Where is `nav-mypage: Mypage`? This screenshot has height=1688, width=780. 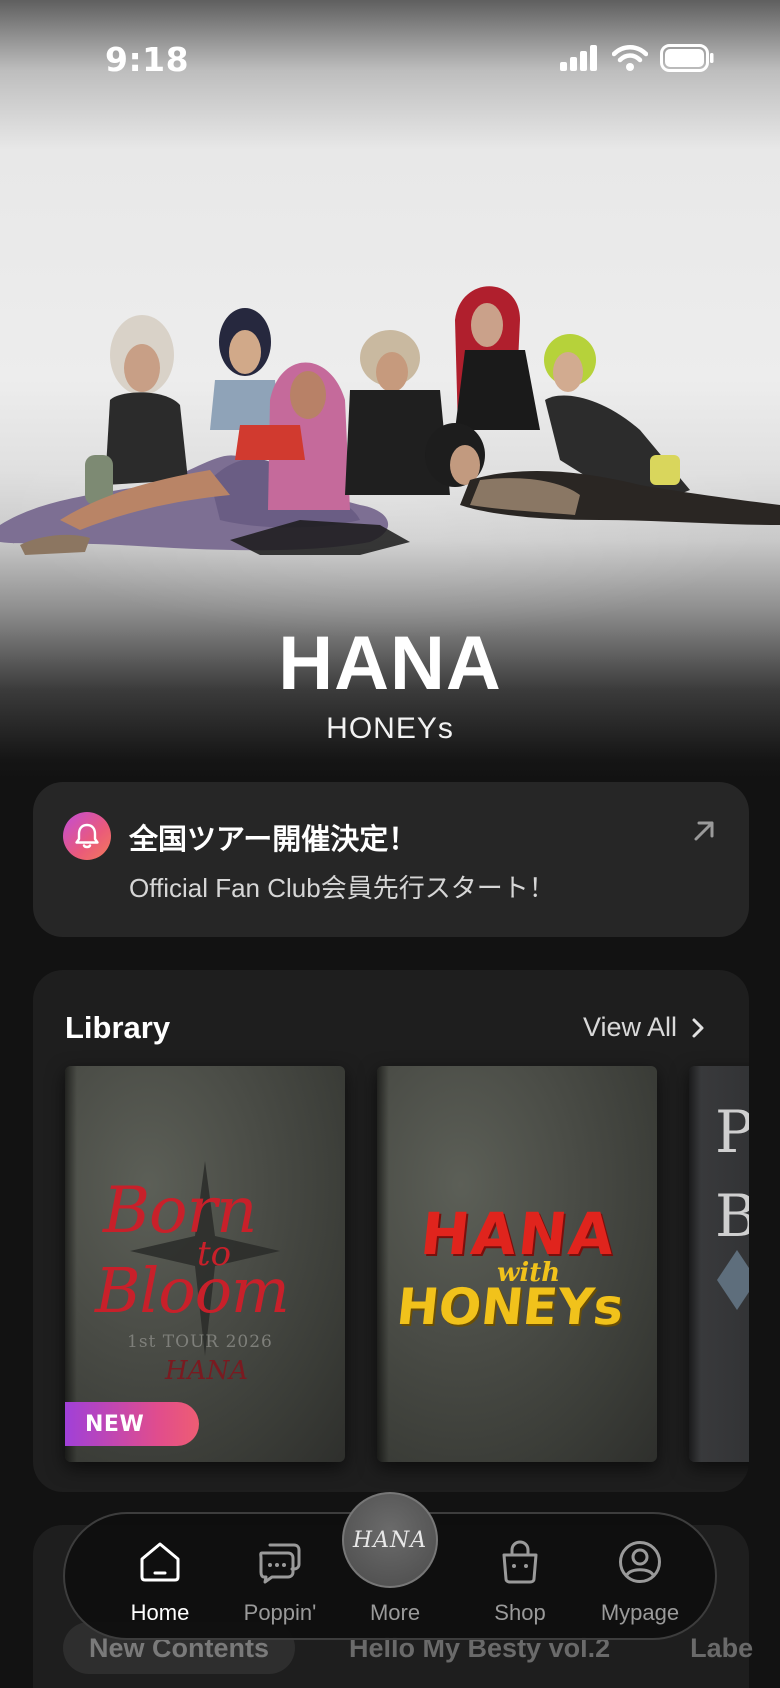
nav-mypage: Mypage is located at coordinates (640, 1581).